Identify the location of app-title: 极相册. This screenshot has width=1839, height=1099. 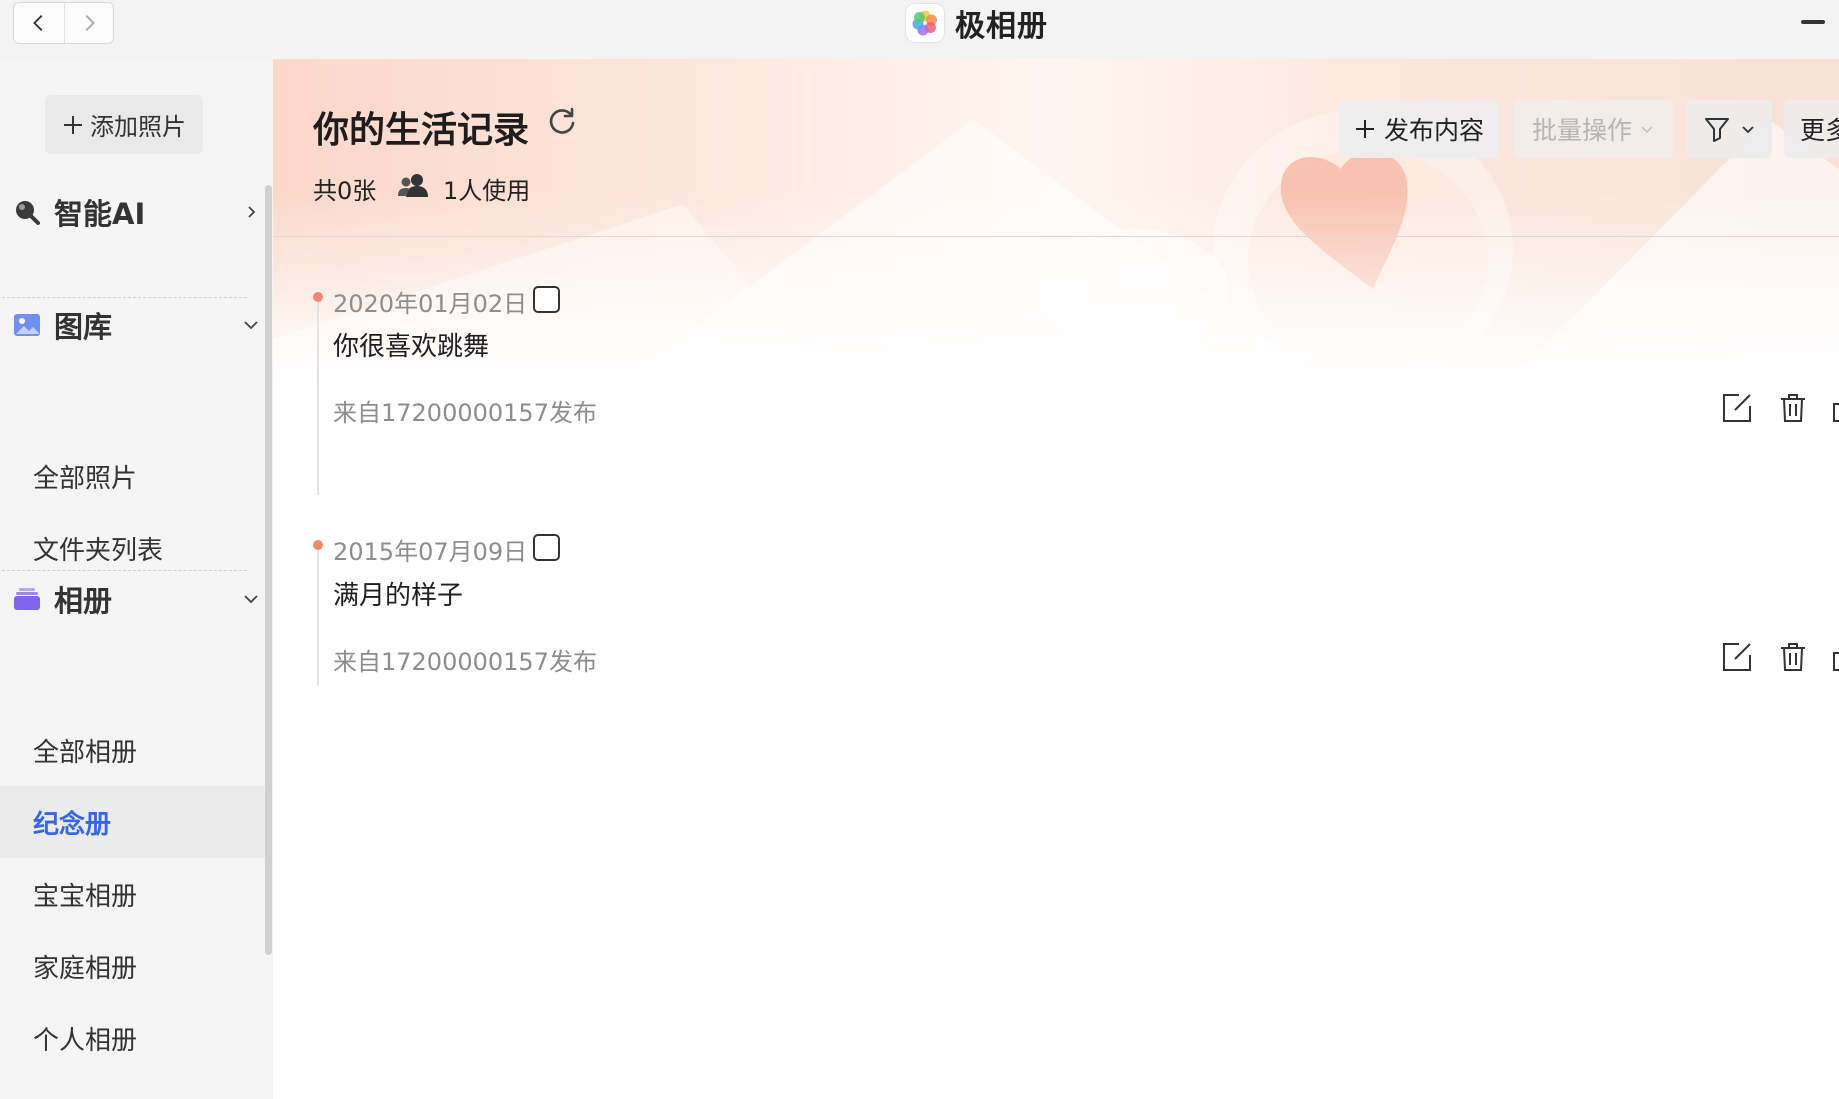
(976, 23).